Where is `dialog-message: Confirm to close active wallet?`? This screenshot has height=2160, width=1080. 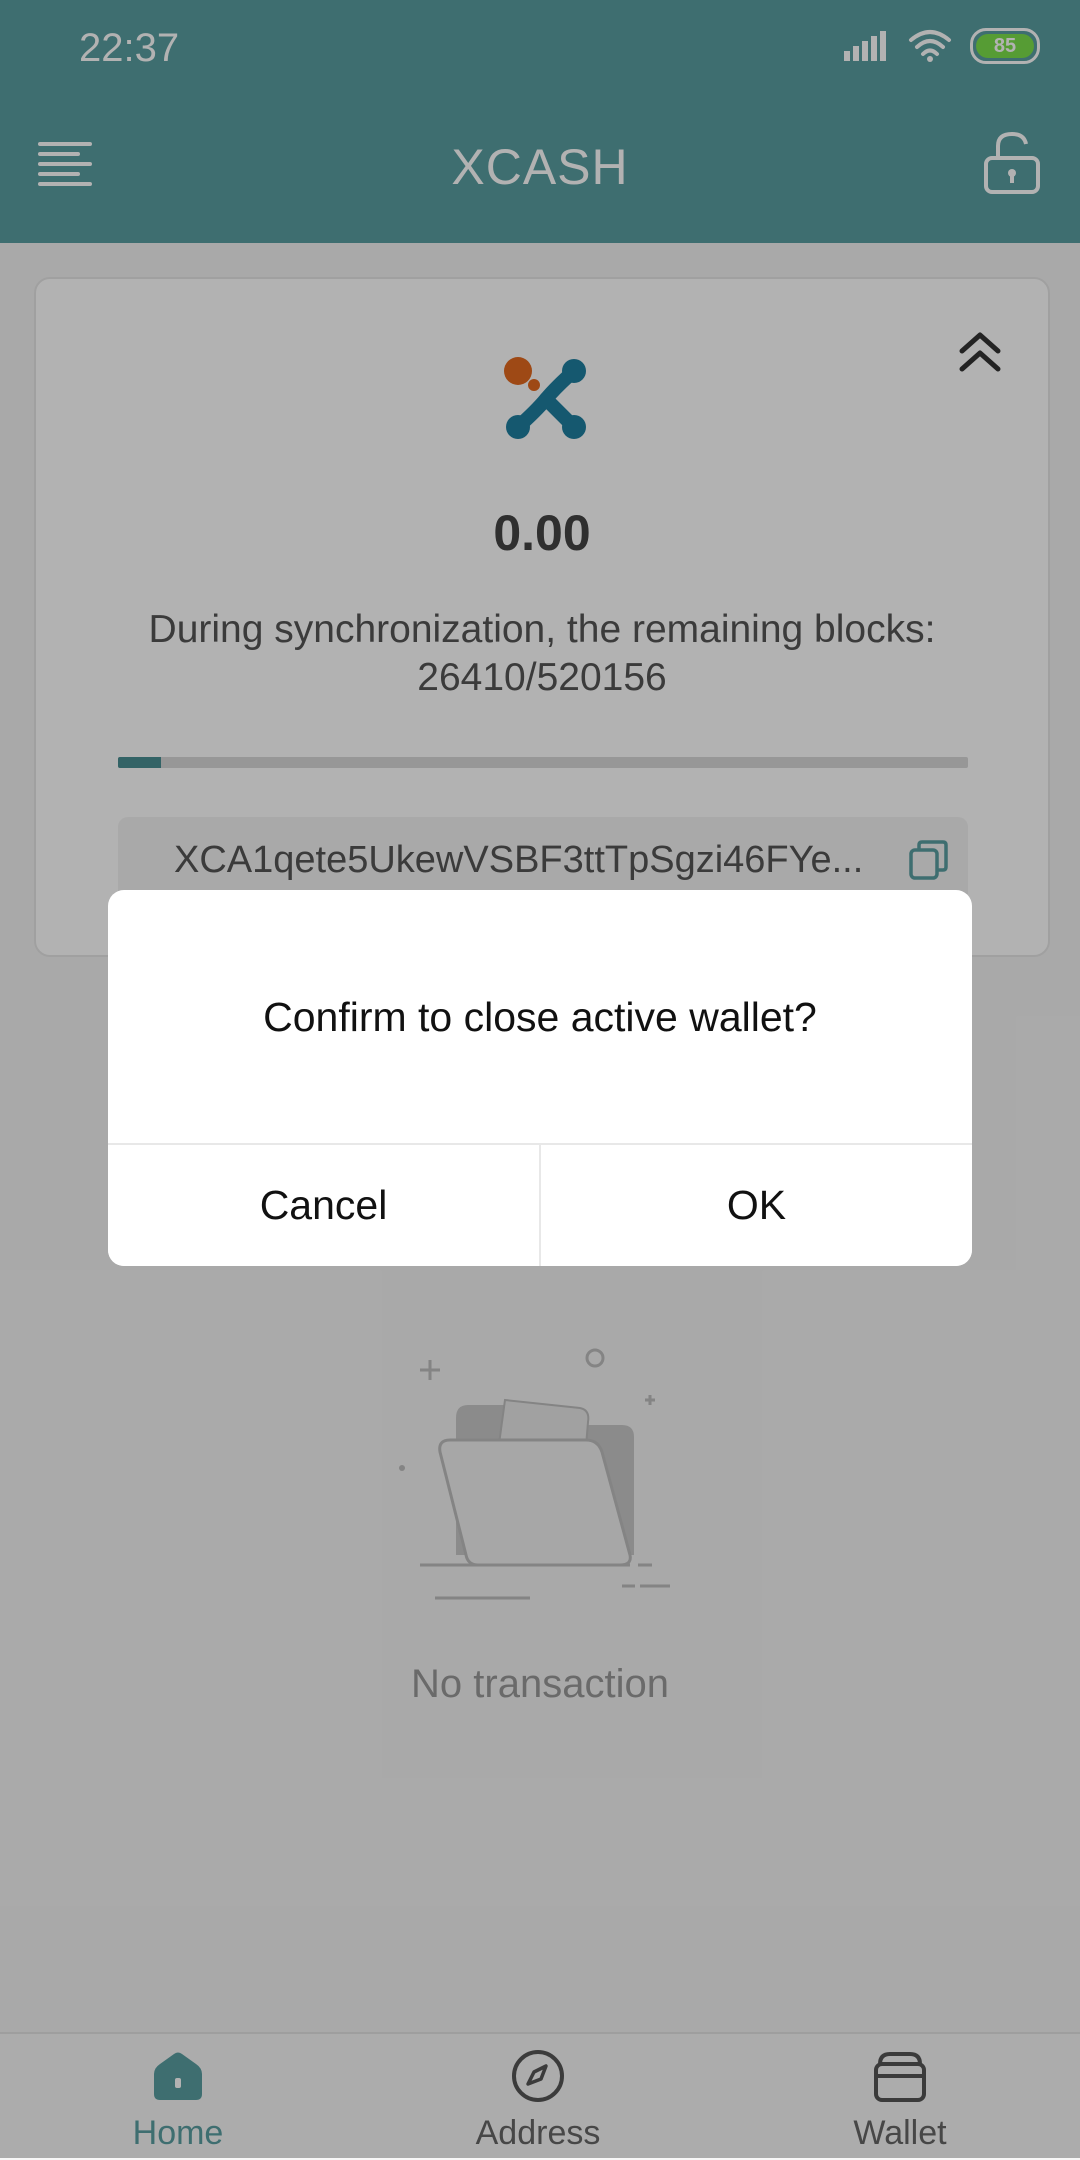
dialog-message: Confirm to close active wallet? is located at coordinates (540, 1017).